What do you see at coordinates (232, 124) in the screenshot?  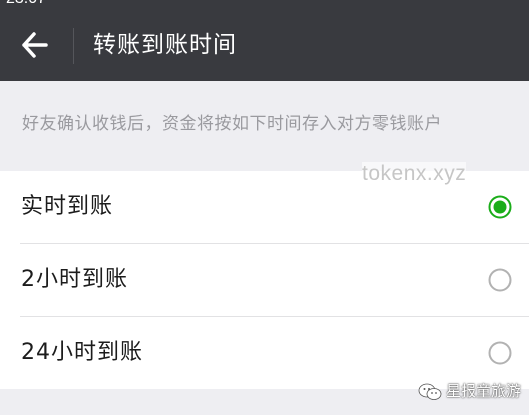 I see `description-text: 好友确认收钱后，资金将按如下时间存入对方零钱账户` at bounding box center [232, 124].